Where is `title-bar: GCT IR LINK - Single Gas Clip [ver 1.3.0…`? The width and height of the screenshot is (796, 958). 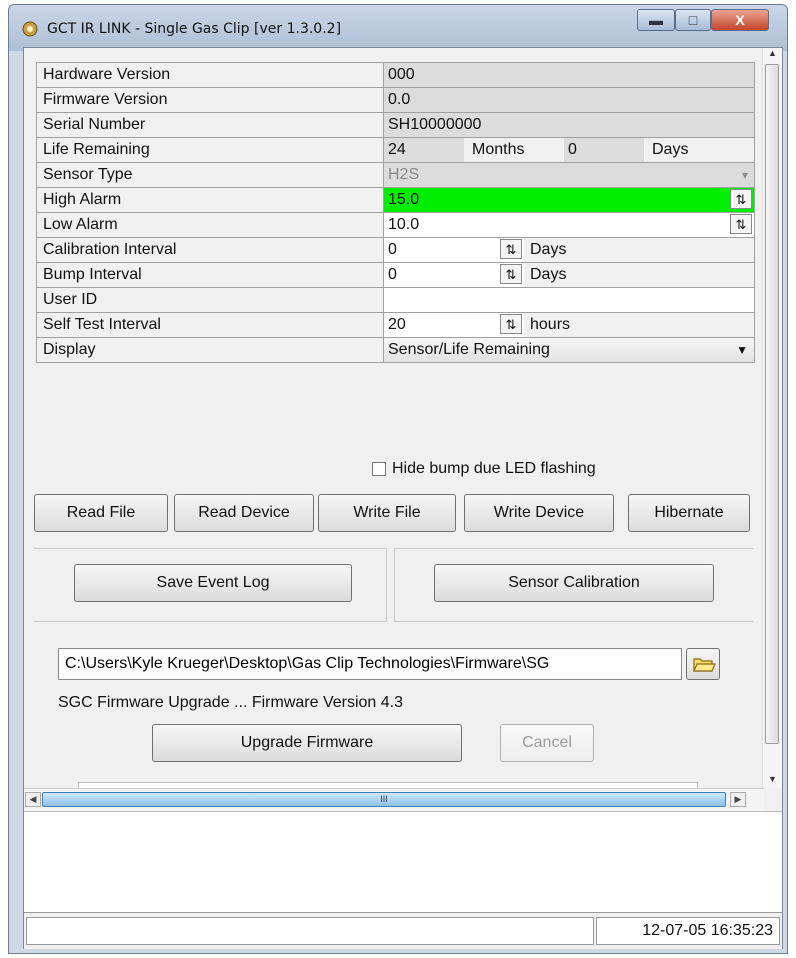 title-bar: GCT IR LINK - Single Gas Clip [ver 1.3.0… is located at coordinates (398, 28).